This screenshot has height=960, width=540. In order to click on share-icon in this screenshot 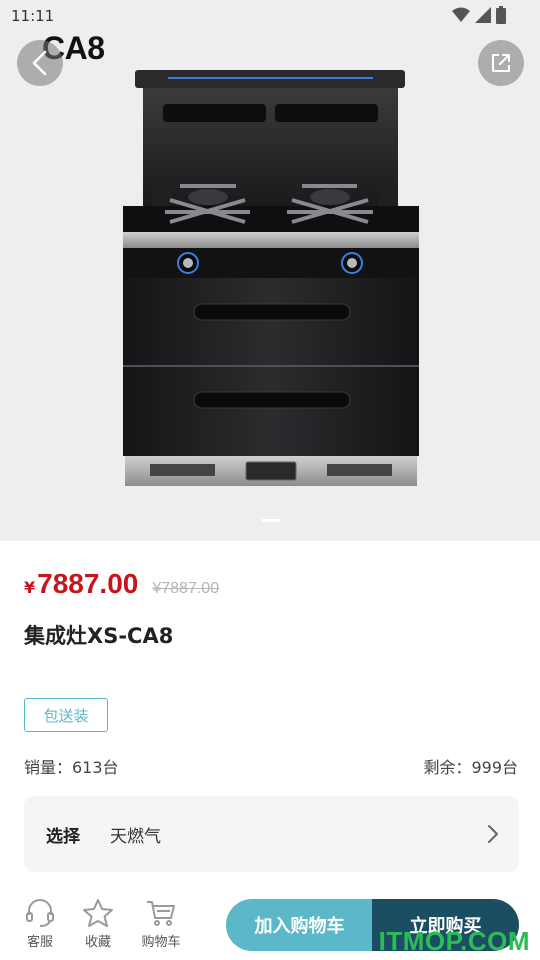, I will do `click(501, 63)`.